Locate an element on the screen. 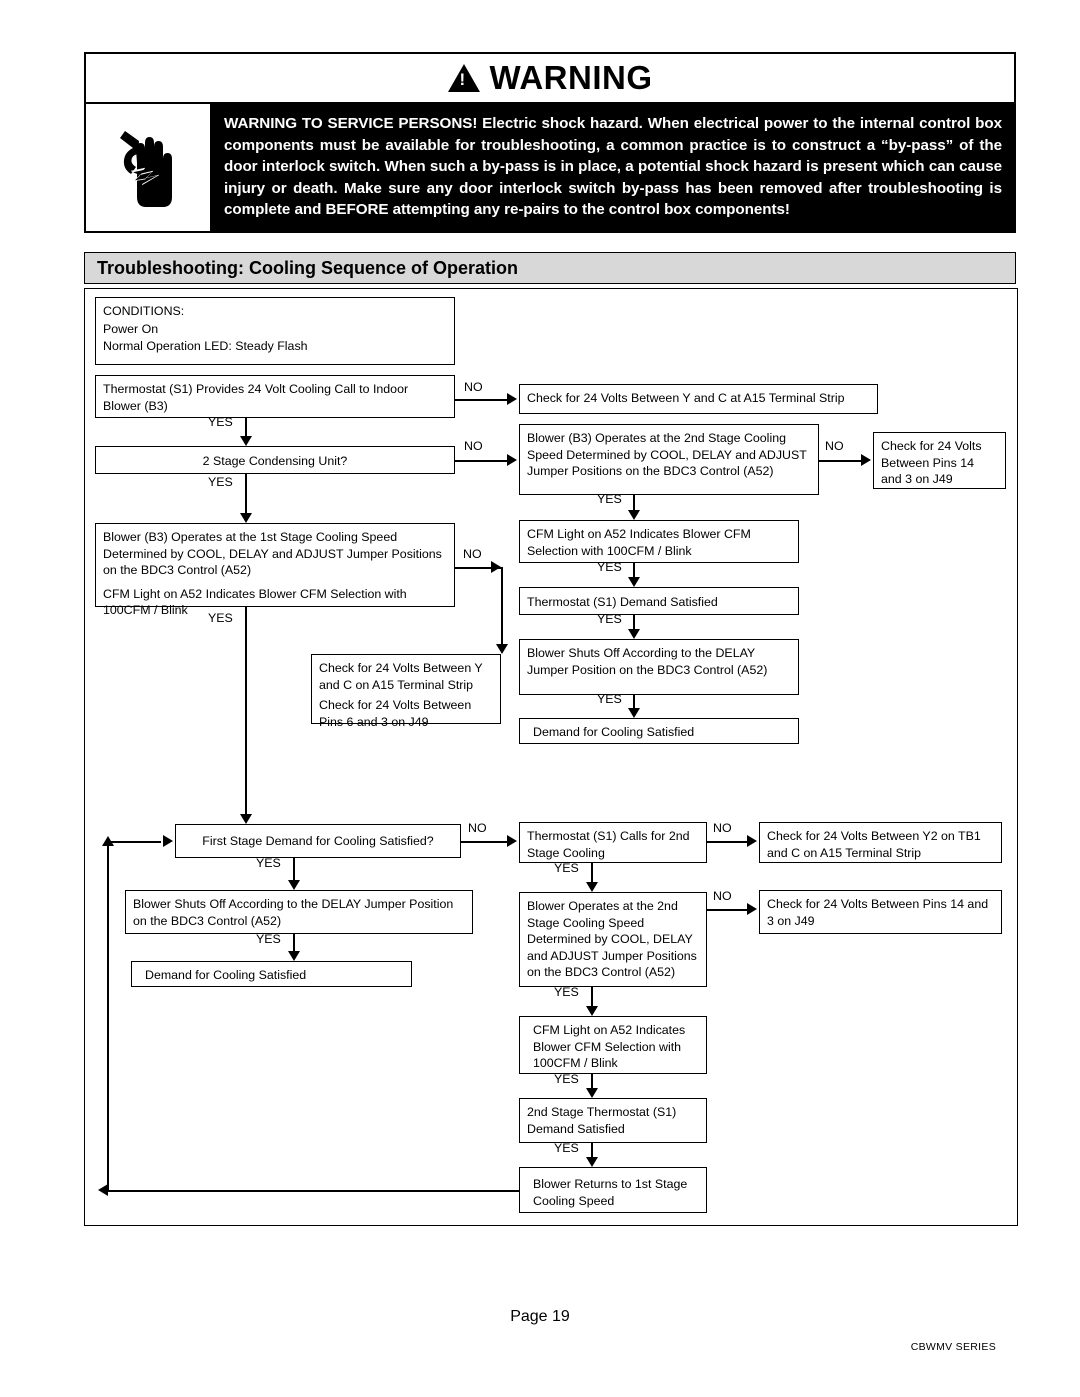 The image size is (1080, 1397). edge-blower1st-no-arrowhead is located at coordinates (496, 567).